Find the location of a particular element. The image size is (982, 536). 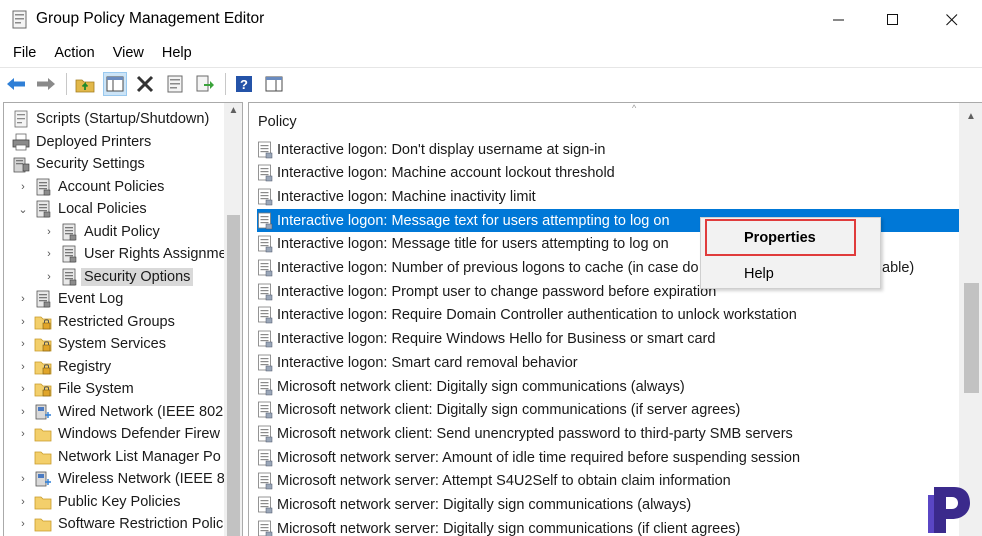

tree-item: › Public Key Policies is located at coordinates (98, 502).